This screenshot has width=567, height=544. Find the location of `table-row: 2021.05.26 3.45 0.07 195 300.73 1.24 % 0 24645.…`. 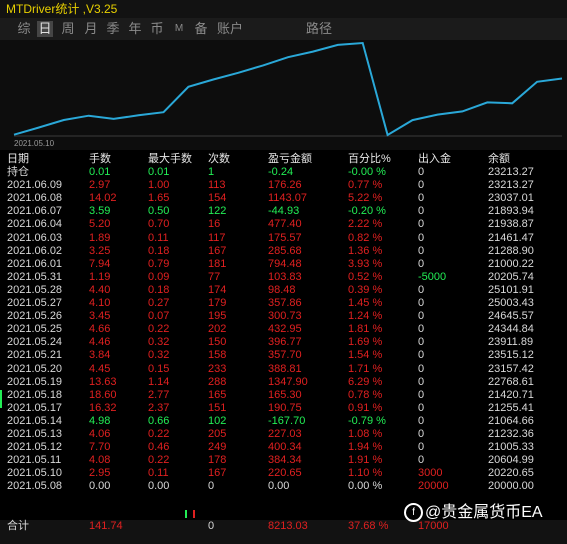

table-row: 2021.05.26 3.45 0.07 195 300.73 1.24 % 0 24645.… is located at coordinates (283, 316).